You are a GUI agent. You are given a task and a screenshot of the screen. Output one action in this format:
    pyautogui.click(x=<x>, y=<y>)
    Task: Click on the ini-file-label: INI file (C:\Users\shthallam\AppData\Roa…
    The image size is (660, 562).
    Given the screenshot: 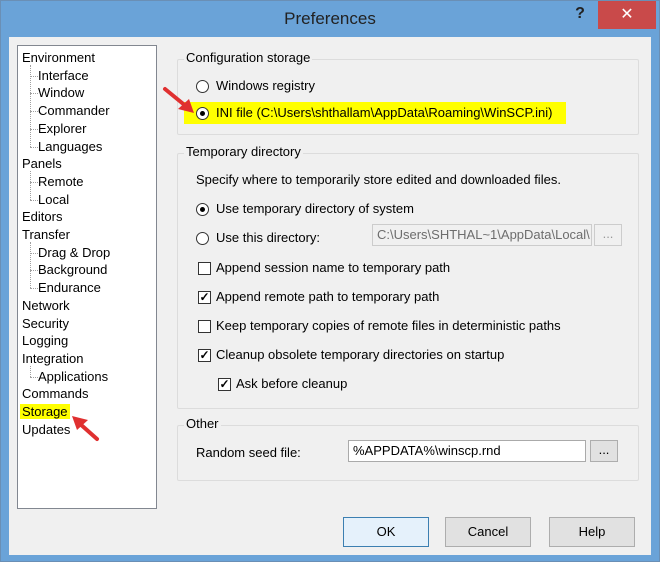 What is the action you would take?
    pyautogui.click(x=384, y=112)
    